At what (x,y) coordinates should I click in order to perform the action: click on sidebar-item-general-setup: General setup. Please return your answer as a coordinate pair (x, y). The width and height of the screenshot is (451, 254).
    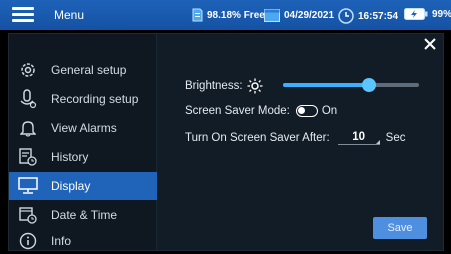
    Looking at the image, I should click on (83, 70).